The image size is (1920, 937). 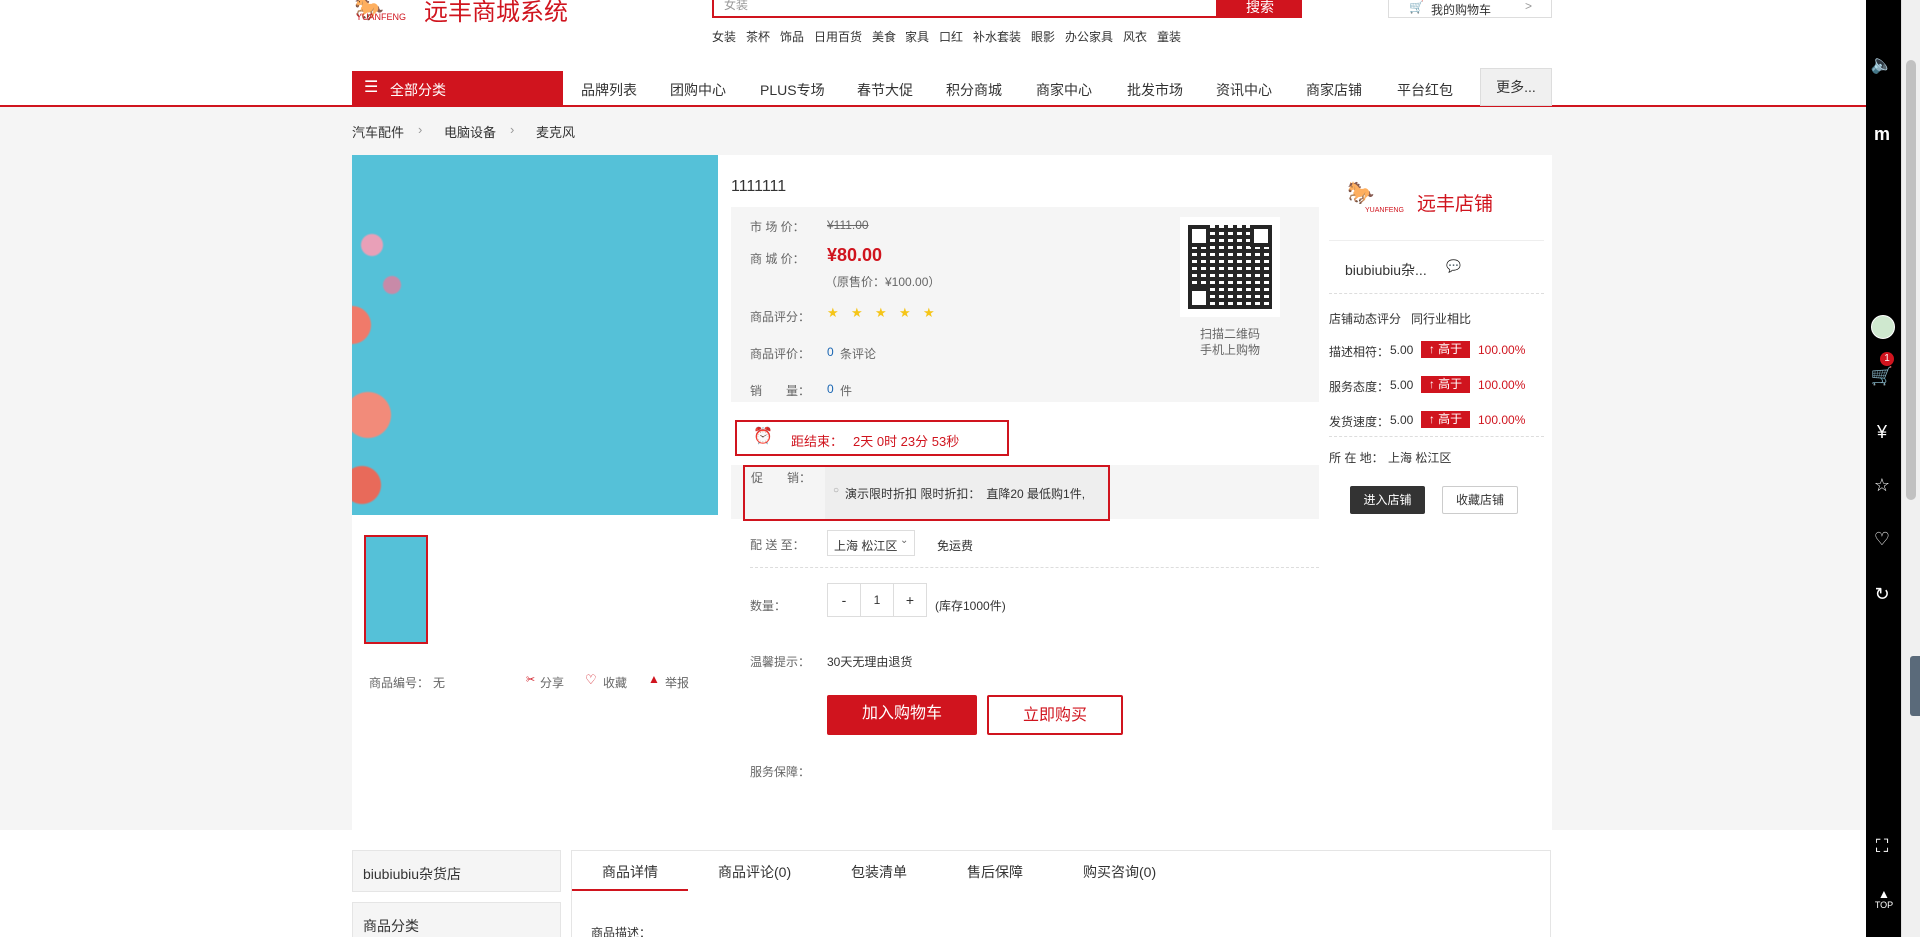 What do you see at coordinates (754, 872) in the screenshot?
I see `tab-reviews: 商品评论(0)` at bounding box center [754, 872].